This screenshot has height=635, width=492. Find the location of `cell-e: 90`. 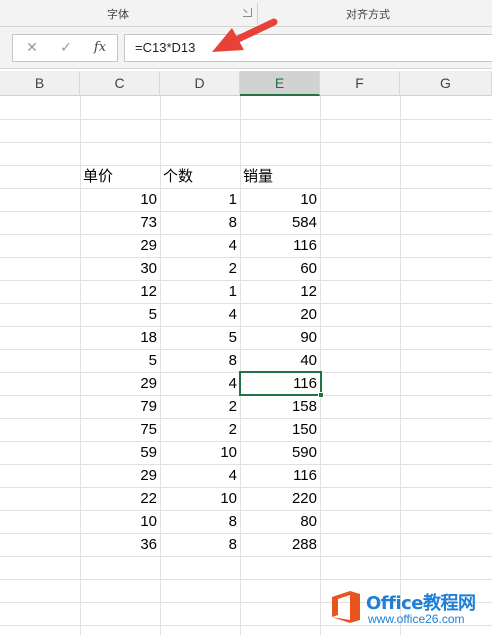

cell-e: 90 is located at coordinates (280, 337).